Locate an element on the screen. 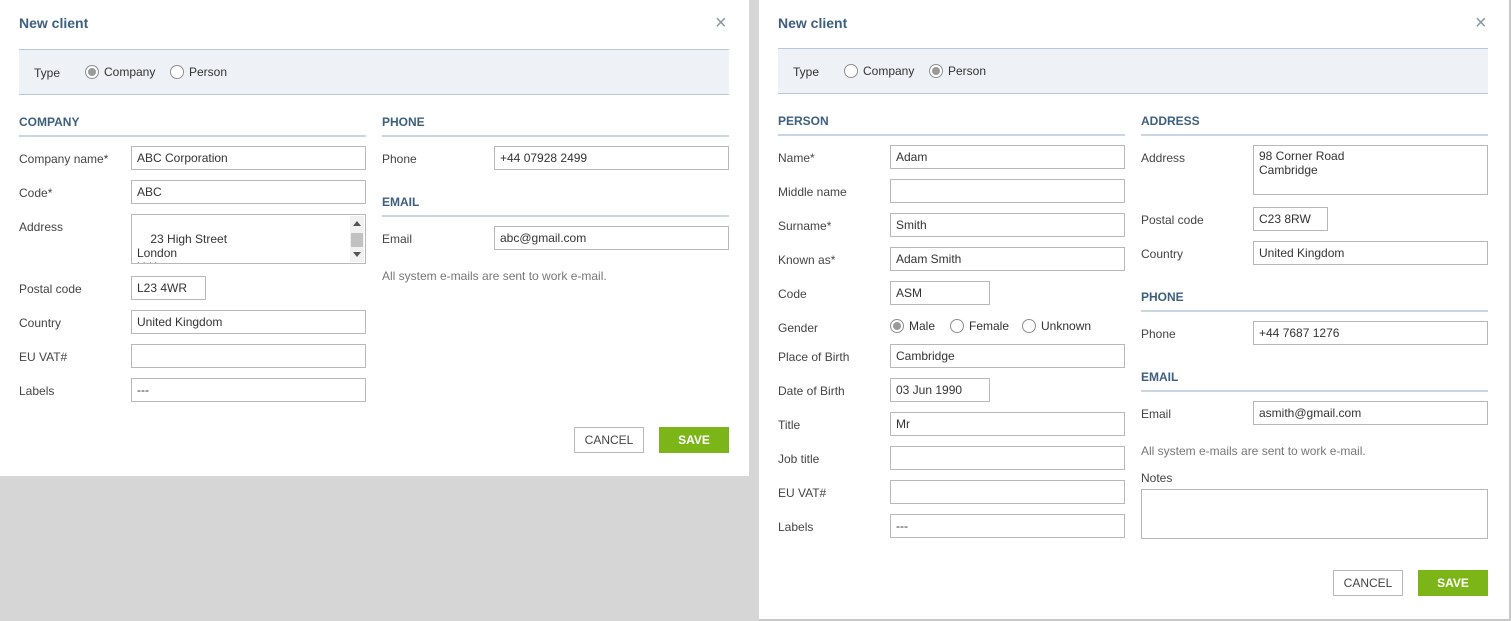  phone-input: +44 07928 2499 is located at coordinates (611, 158).